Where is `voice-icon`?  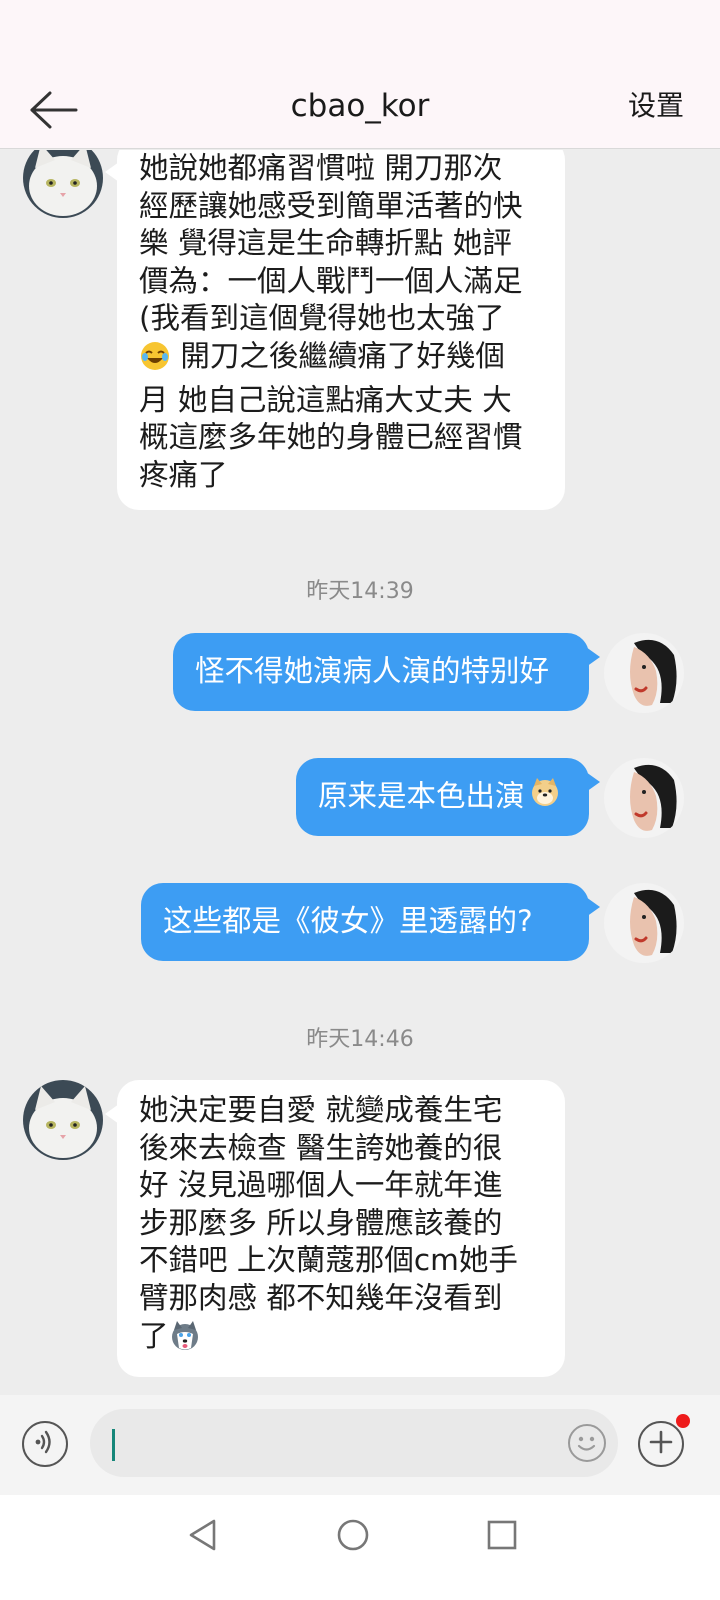 voice-icon is located at coordinates (45, 1444).